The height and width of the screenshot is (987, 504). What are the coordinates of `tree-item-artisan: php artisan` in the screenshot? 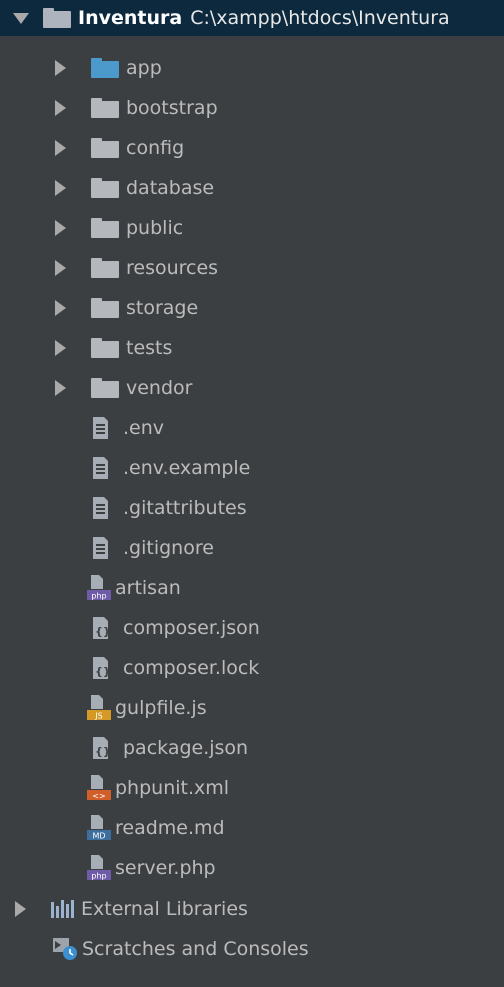 It's located at (252, 588).